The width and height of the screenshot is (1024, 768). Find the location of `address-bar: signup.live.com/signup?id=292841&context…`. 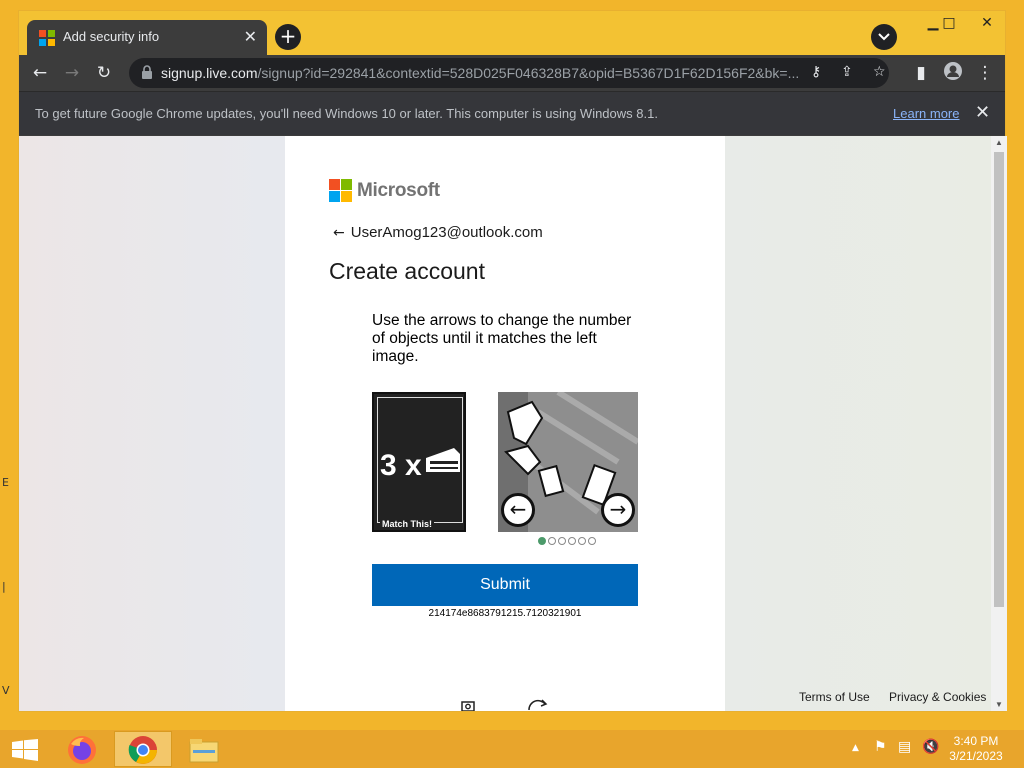

address-bar: signup.live.com/signup?id=292841&context… is located at coordinates (509, 73).